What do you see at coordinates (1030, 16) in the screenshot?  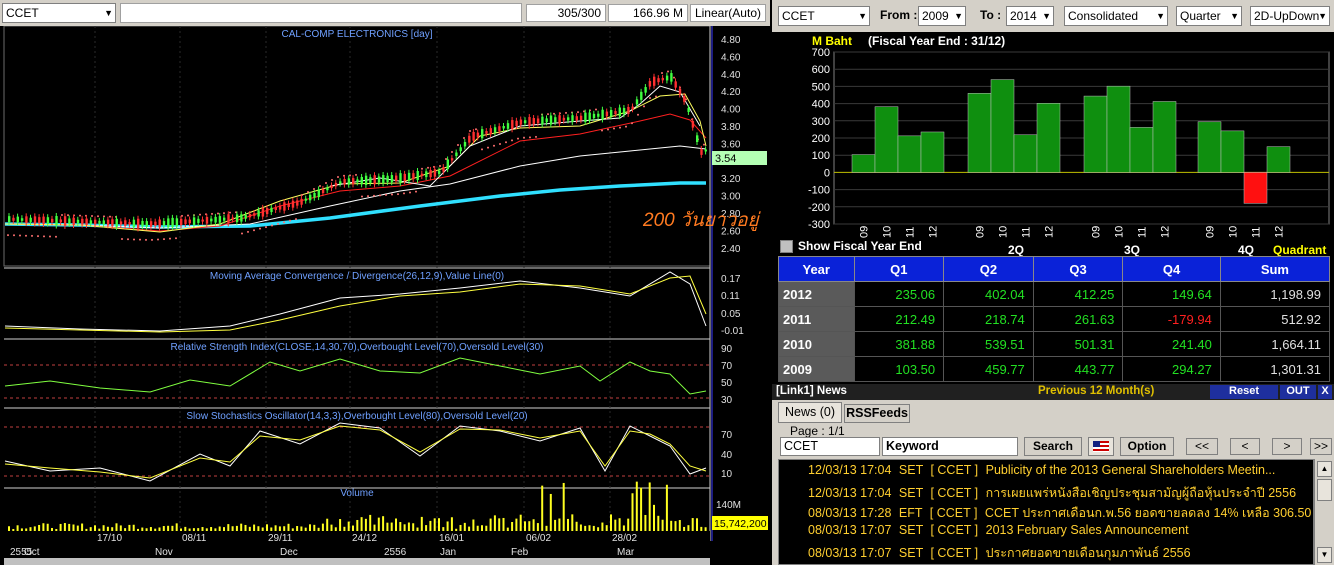 I see `to-year-select: 2014 ▼` at bounding box center [1030, 16].